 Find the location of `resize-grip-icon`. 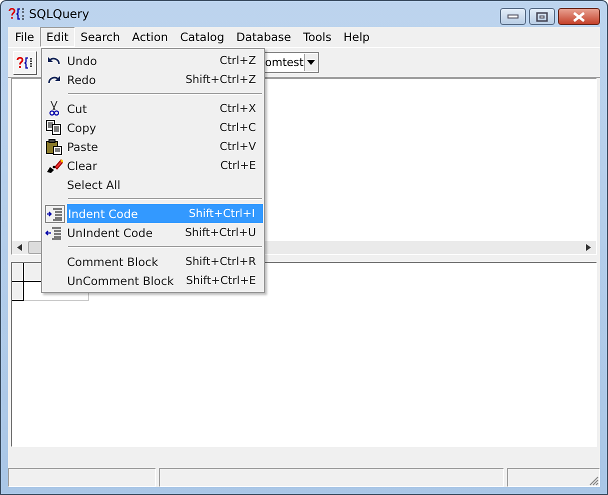

resize-grip-icon is located at coordinates (593, 480).